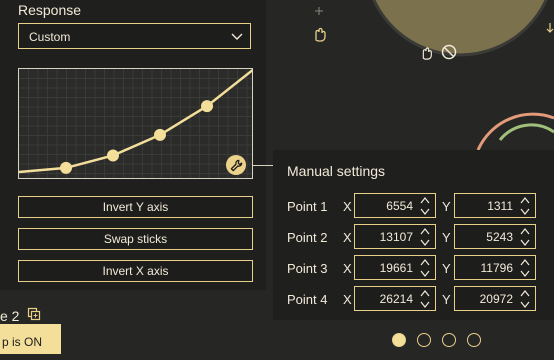 This screenshot has height=360, width=554. Describe the element at coordinates (550, 28) in the screenshot. I see `arrow-down-icon` at that location.